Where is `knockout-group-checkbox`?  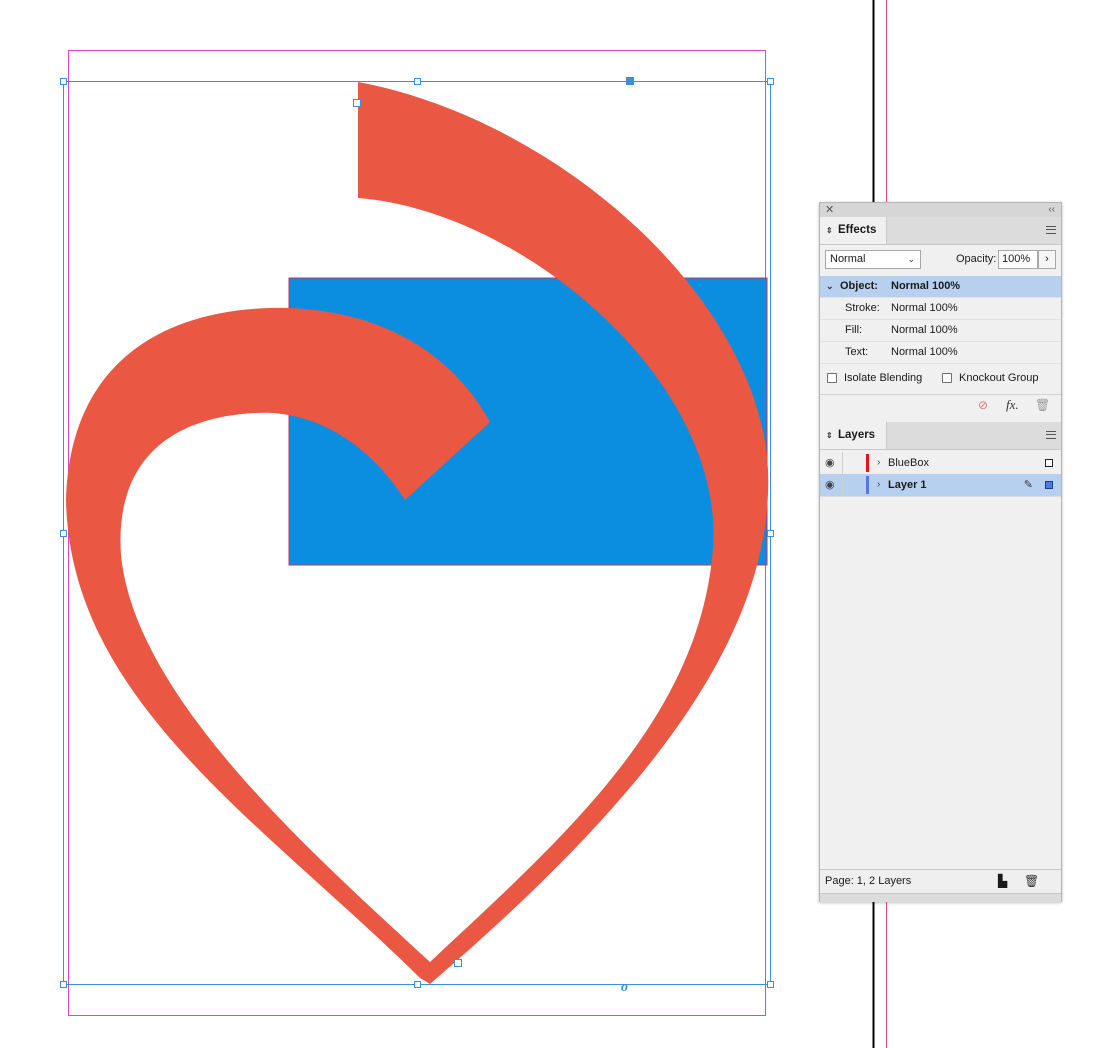 knockout-group-checkbox is located at coordinates (947, 378).